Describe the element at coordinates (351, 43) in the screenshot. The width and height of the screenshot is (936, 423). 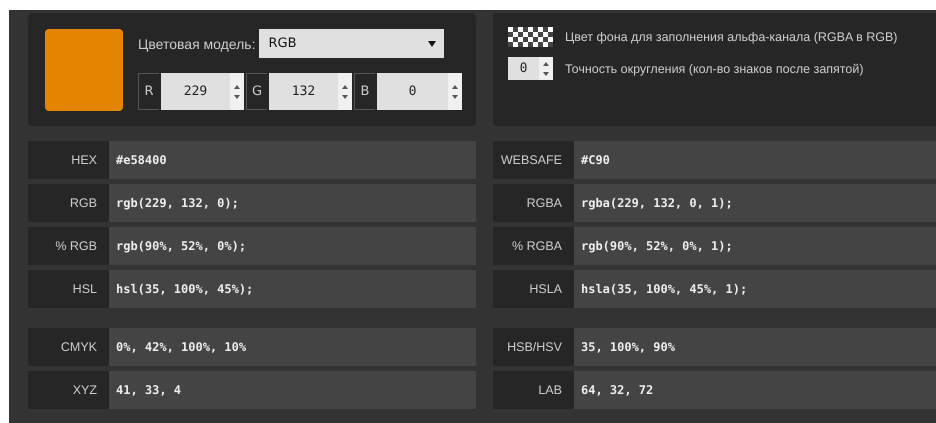
I see `model-select: RGB` at that location.